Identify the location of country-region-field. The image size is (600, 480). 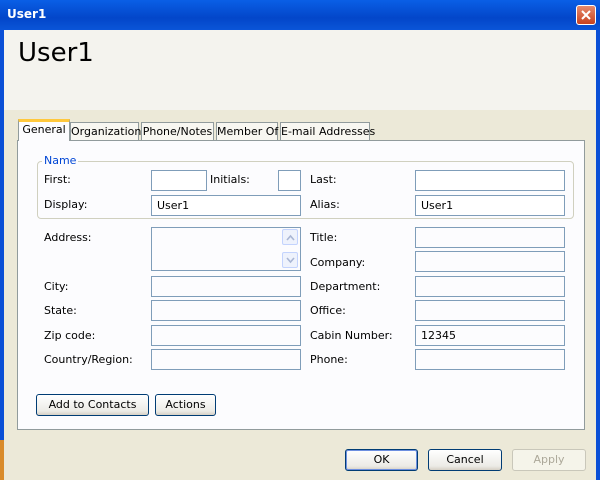
(226, 359).